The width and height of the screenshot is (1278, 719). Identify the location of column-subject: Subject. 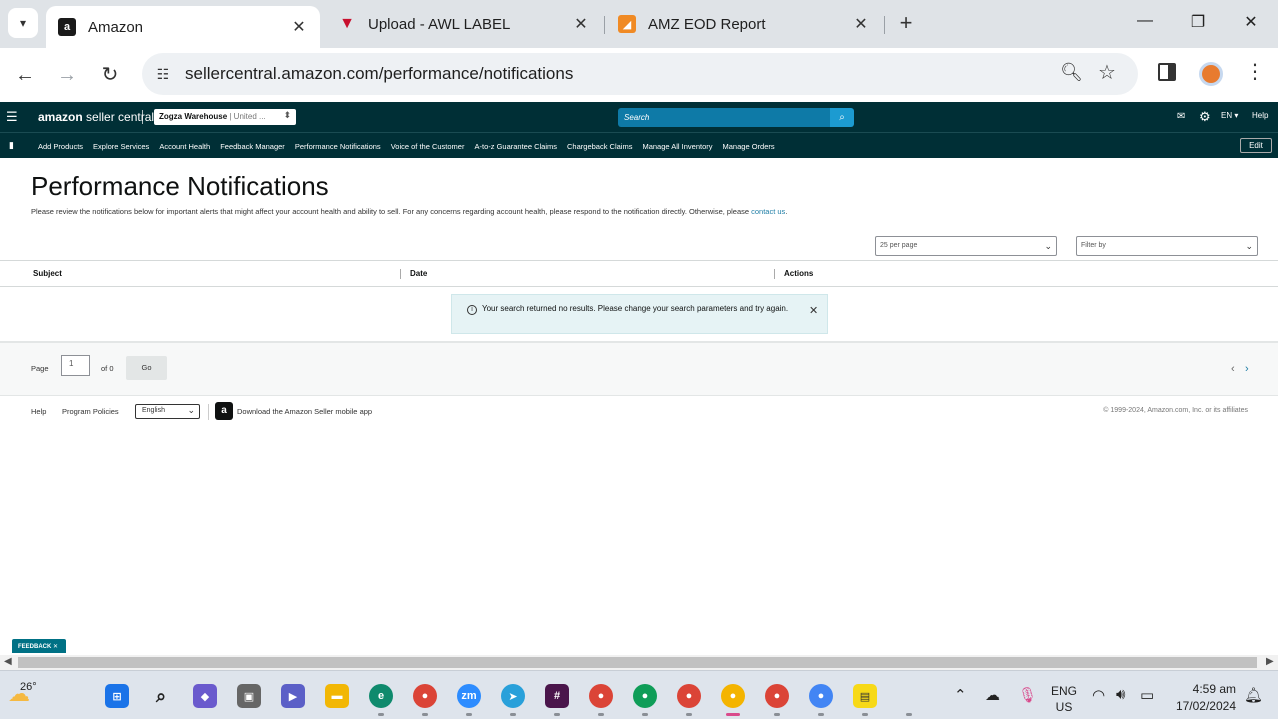
(47, 273).